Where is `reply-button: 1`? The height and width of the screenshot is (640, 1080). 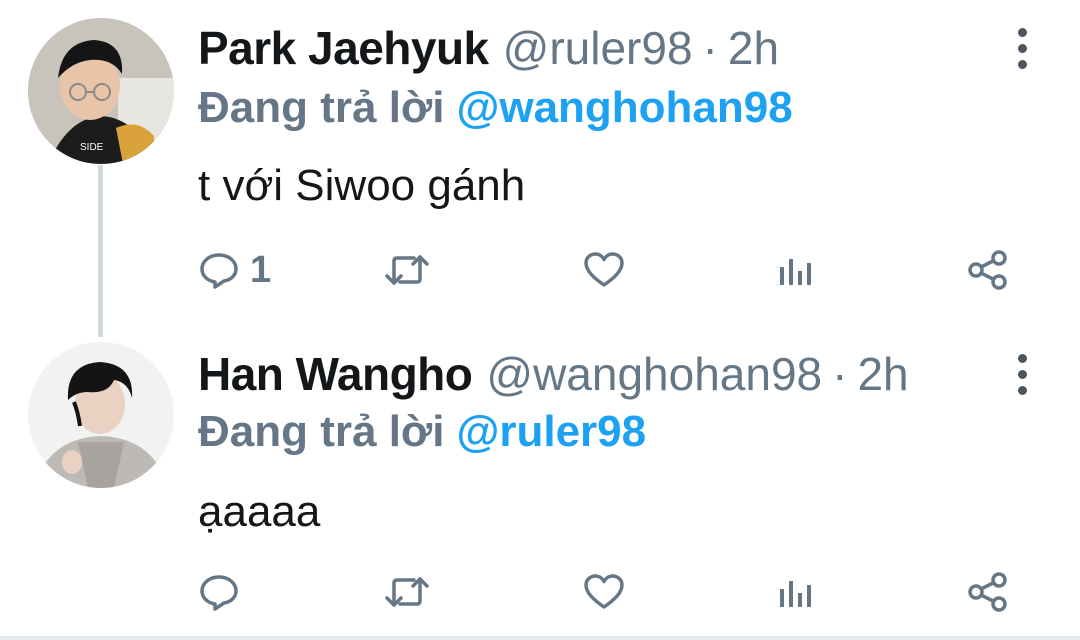 reply-button: 1 is located at coordinates (234, 270).